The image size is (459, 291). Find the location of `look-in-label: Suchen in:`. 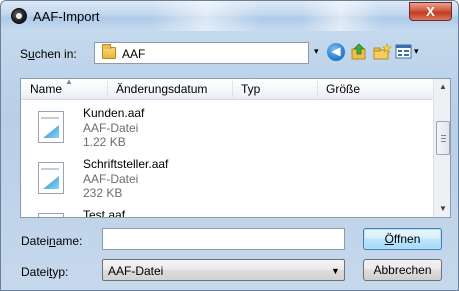

look-in-label: Suchen in: is located at coordinates (48, 54).